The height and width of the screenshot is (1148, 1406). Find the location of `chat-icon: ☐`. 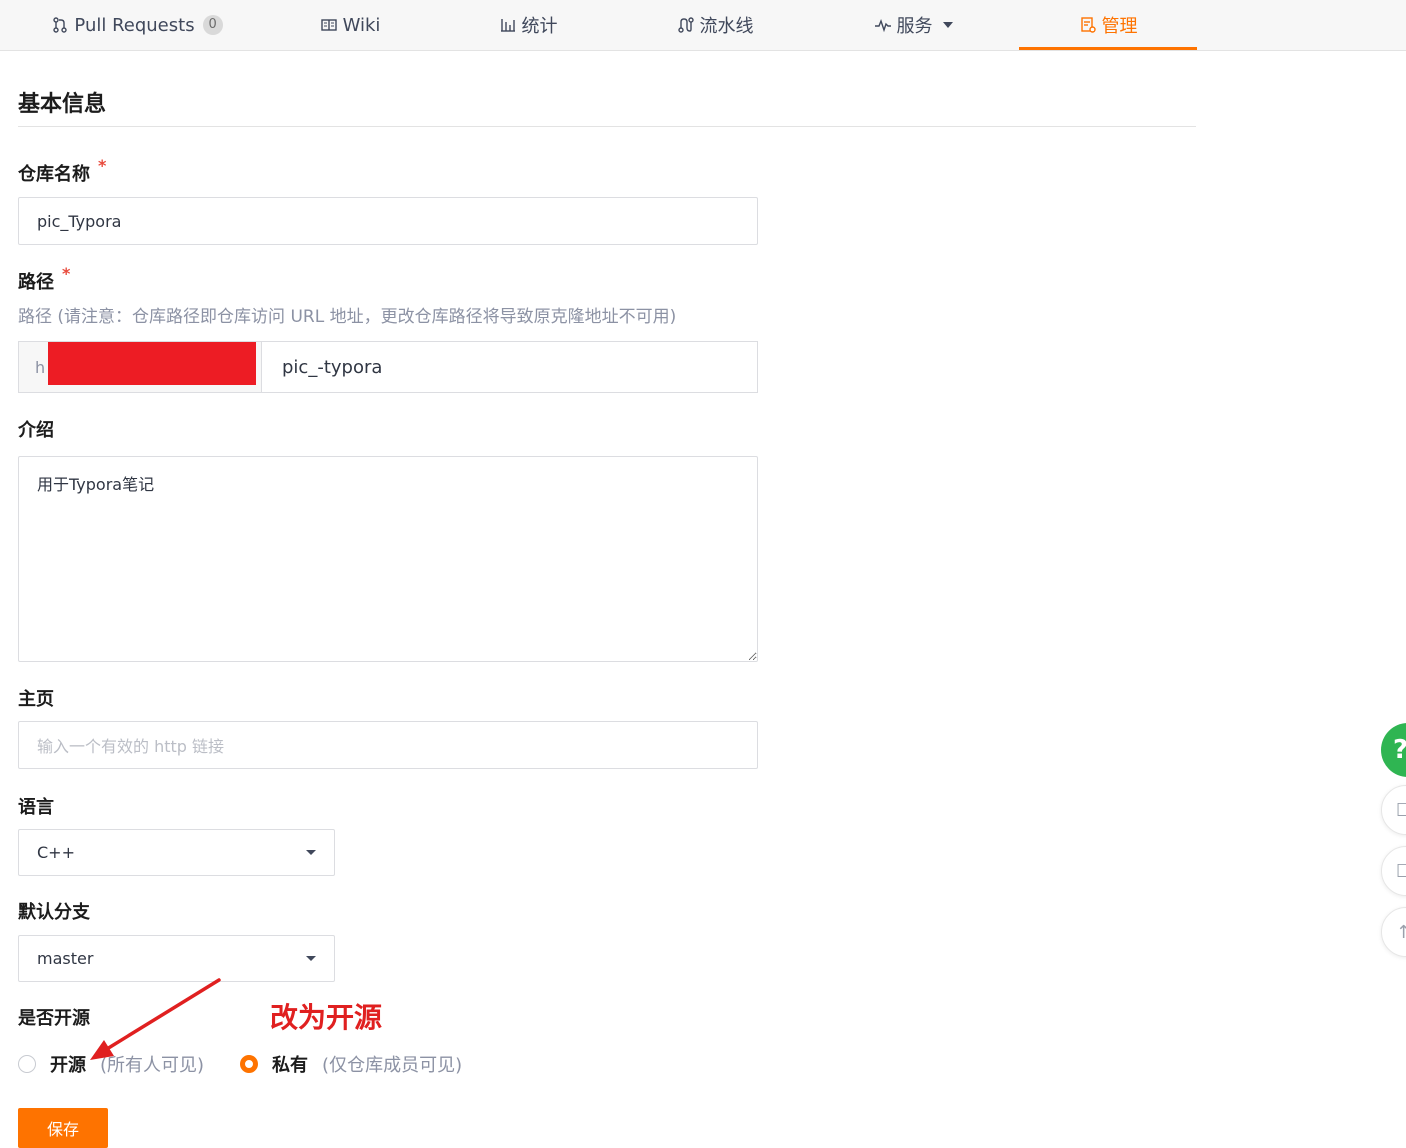

chat-icon: ☐ is located at coordinates (1393, 871).